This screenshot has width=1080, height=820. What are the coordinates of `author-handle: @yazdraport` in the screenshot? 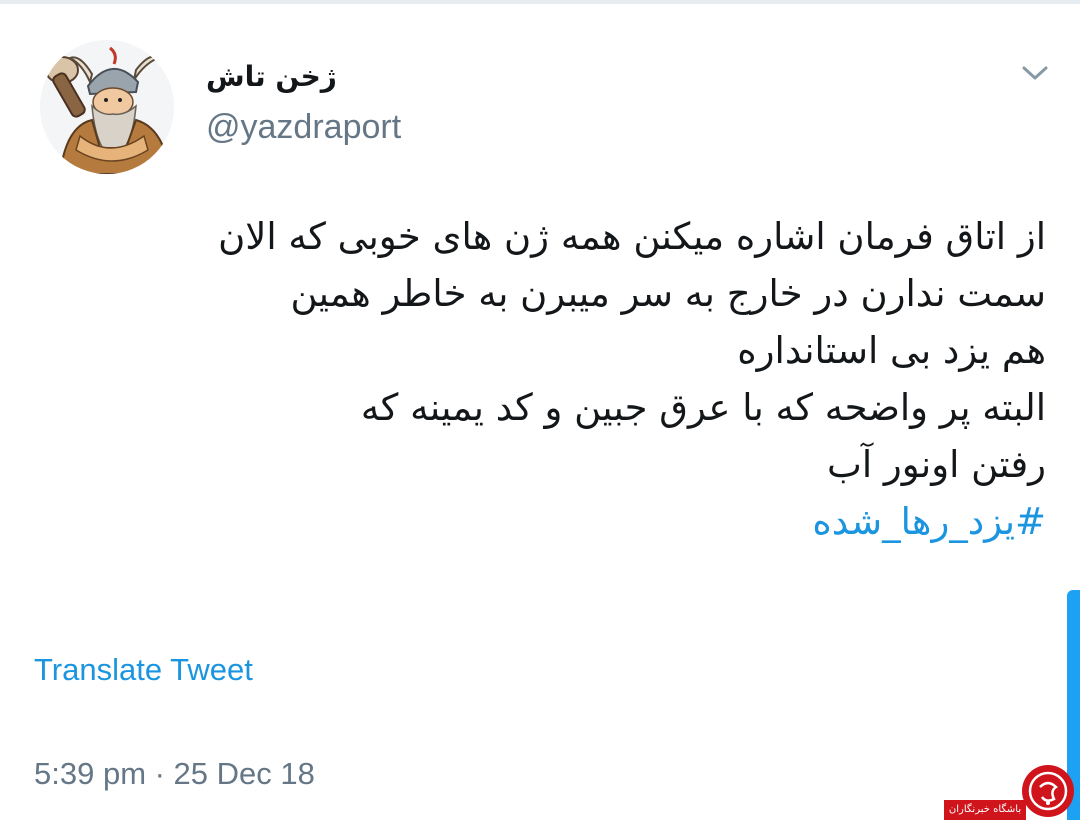 It's located at (303, 127).